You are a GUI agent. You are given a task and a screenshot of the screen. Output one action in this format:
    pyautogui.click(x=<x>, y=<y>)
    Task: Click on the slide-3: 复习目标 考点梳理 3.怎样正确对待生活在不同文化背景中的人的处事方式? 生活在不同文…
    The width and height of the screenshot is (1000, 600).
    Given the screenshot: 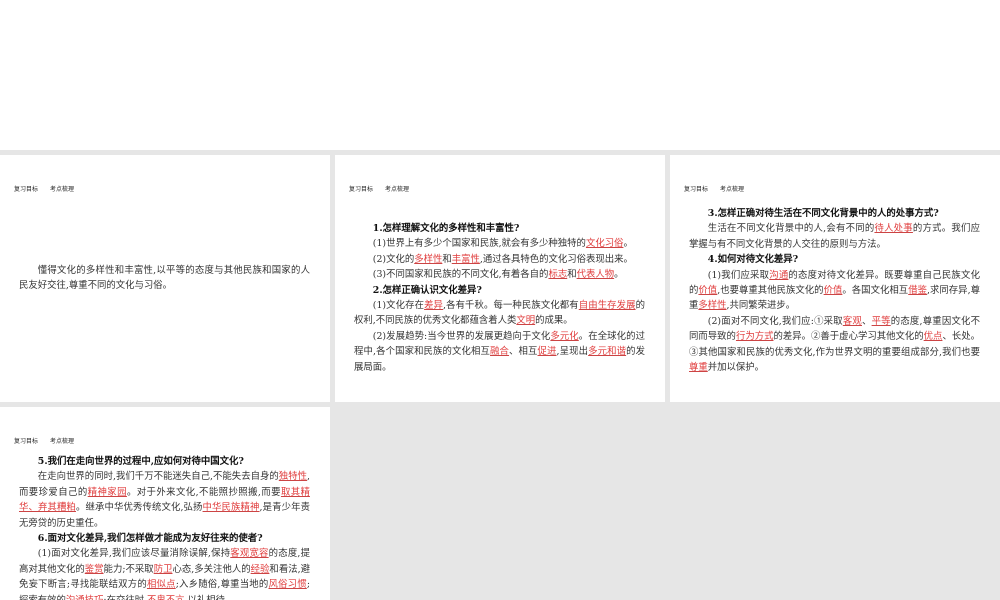 What is the action you would take?
    pyautogui.click(x=835, y=278)
    